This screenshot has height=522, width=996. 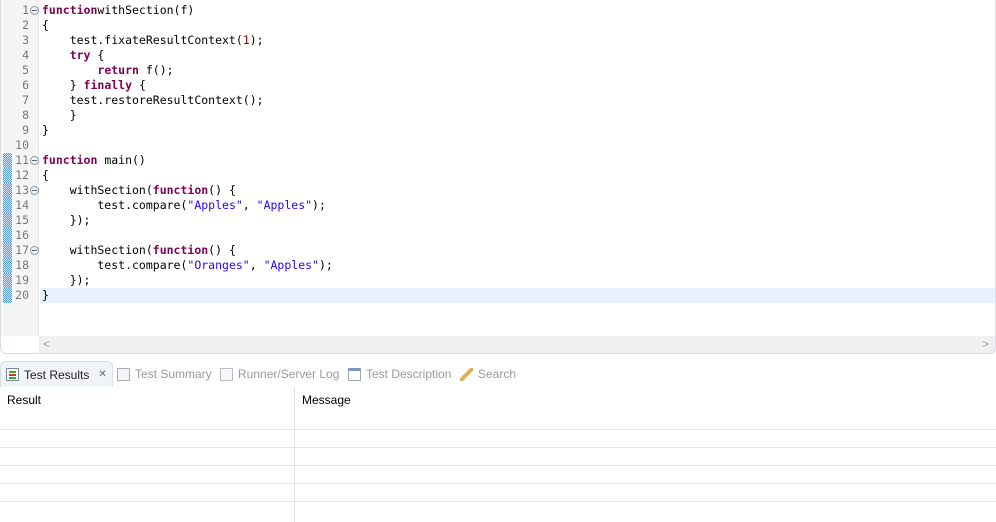 What do you see at coordinates (22, 250) in the screenshot?
I see `line-number: 17` at bounding box center [22, 250].